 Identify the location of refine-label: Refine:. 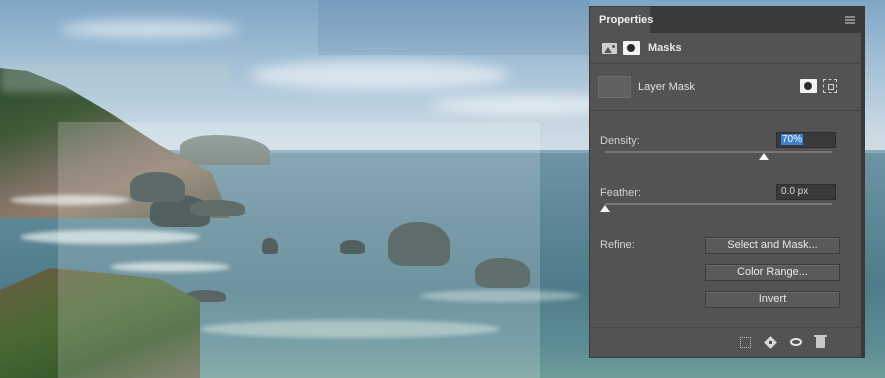
(617, 245).